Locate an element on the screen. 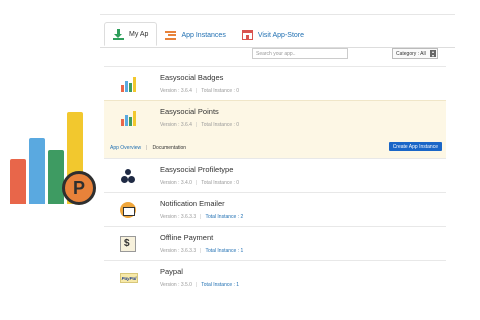 This screenshot has height=320, width=480. tab-app-instances: App Instances is located at coordinates (195, 35).